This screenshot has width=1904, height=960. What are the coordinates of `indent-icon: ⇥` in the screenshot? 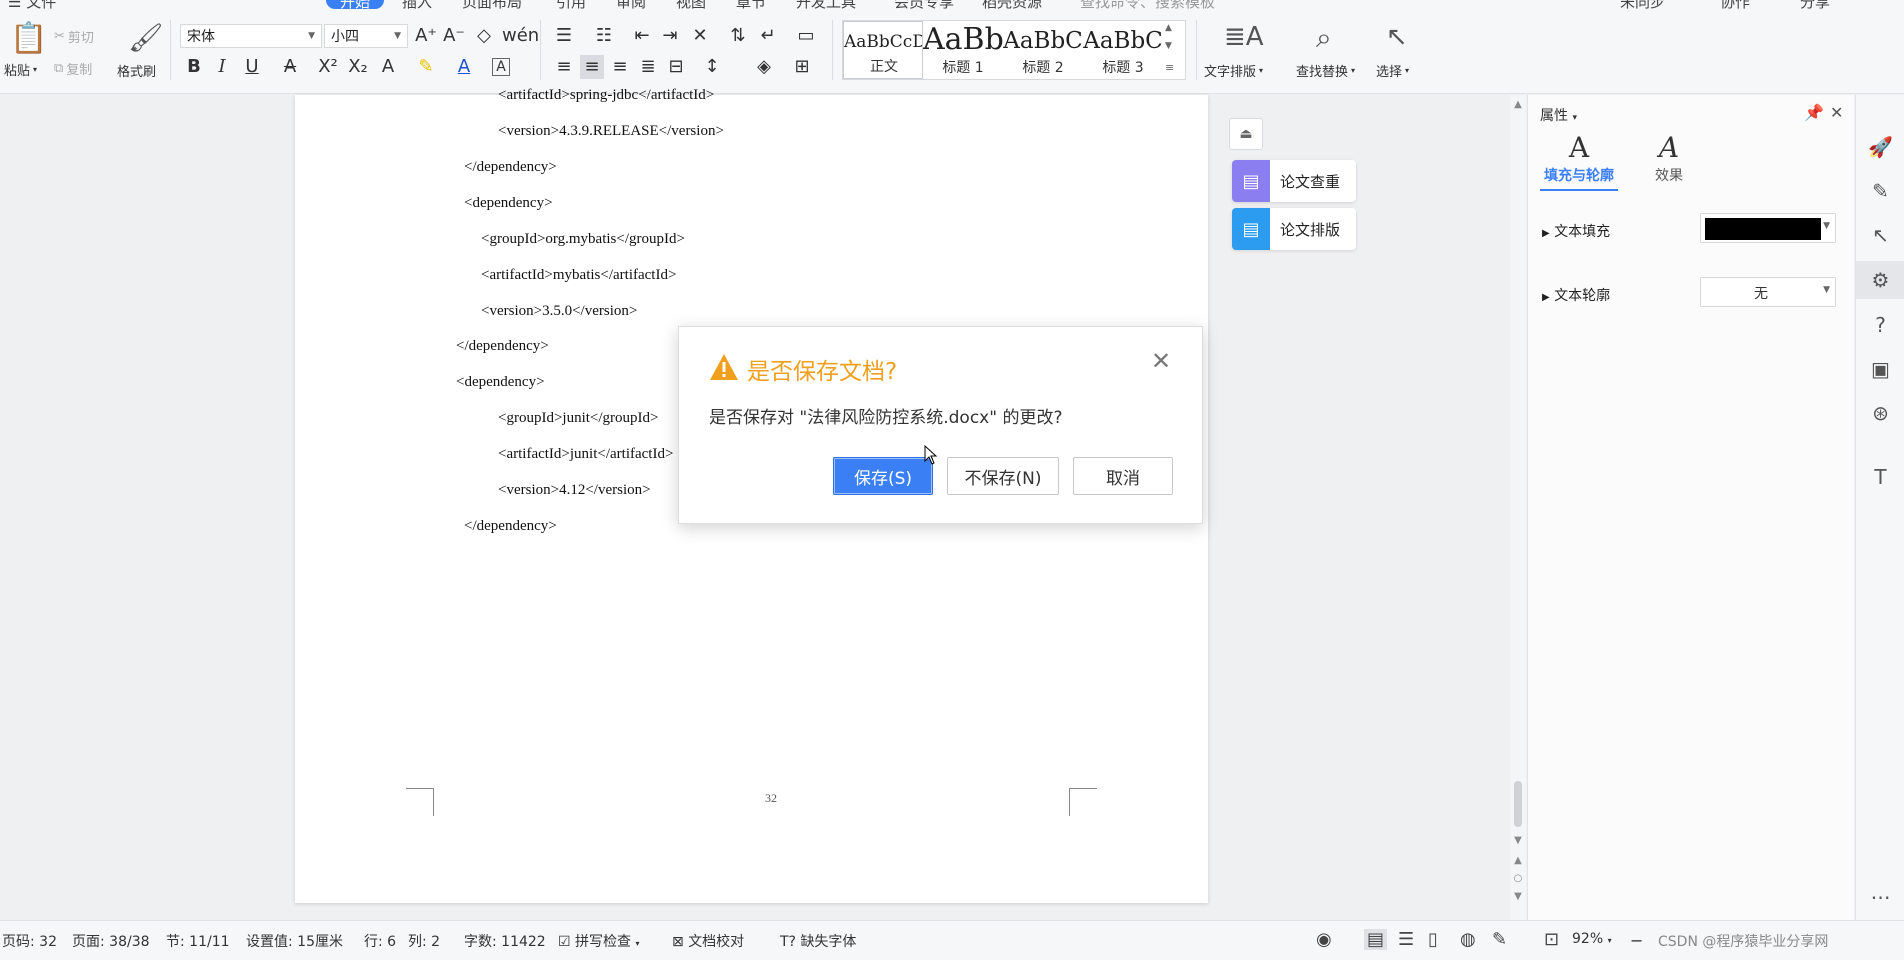 It's located at (670, 36).